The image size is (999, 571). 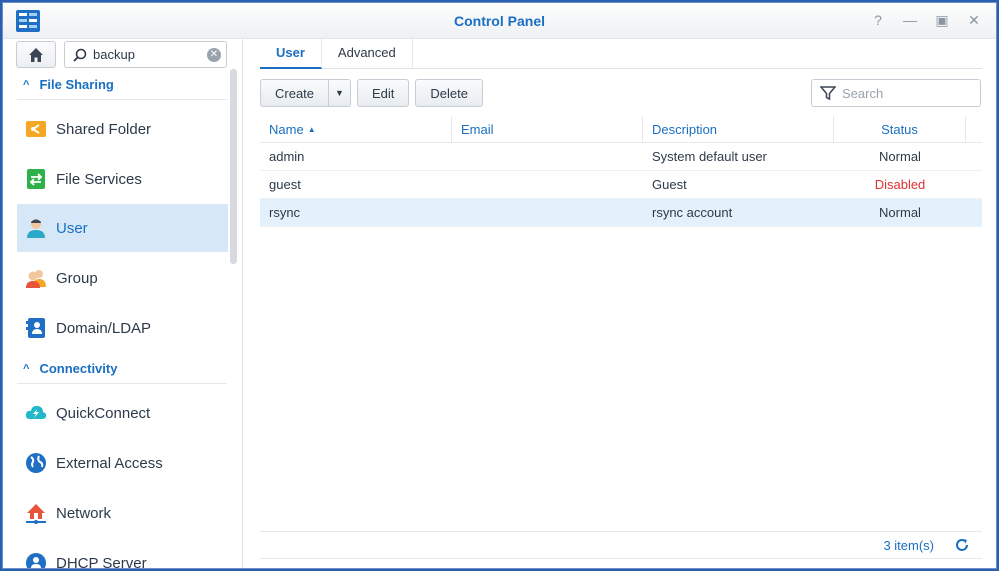 I want to click on sidebar-scrollbar, so click(x=233, y=166).